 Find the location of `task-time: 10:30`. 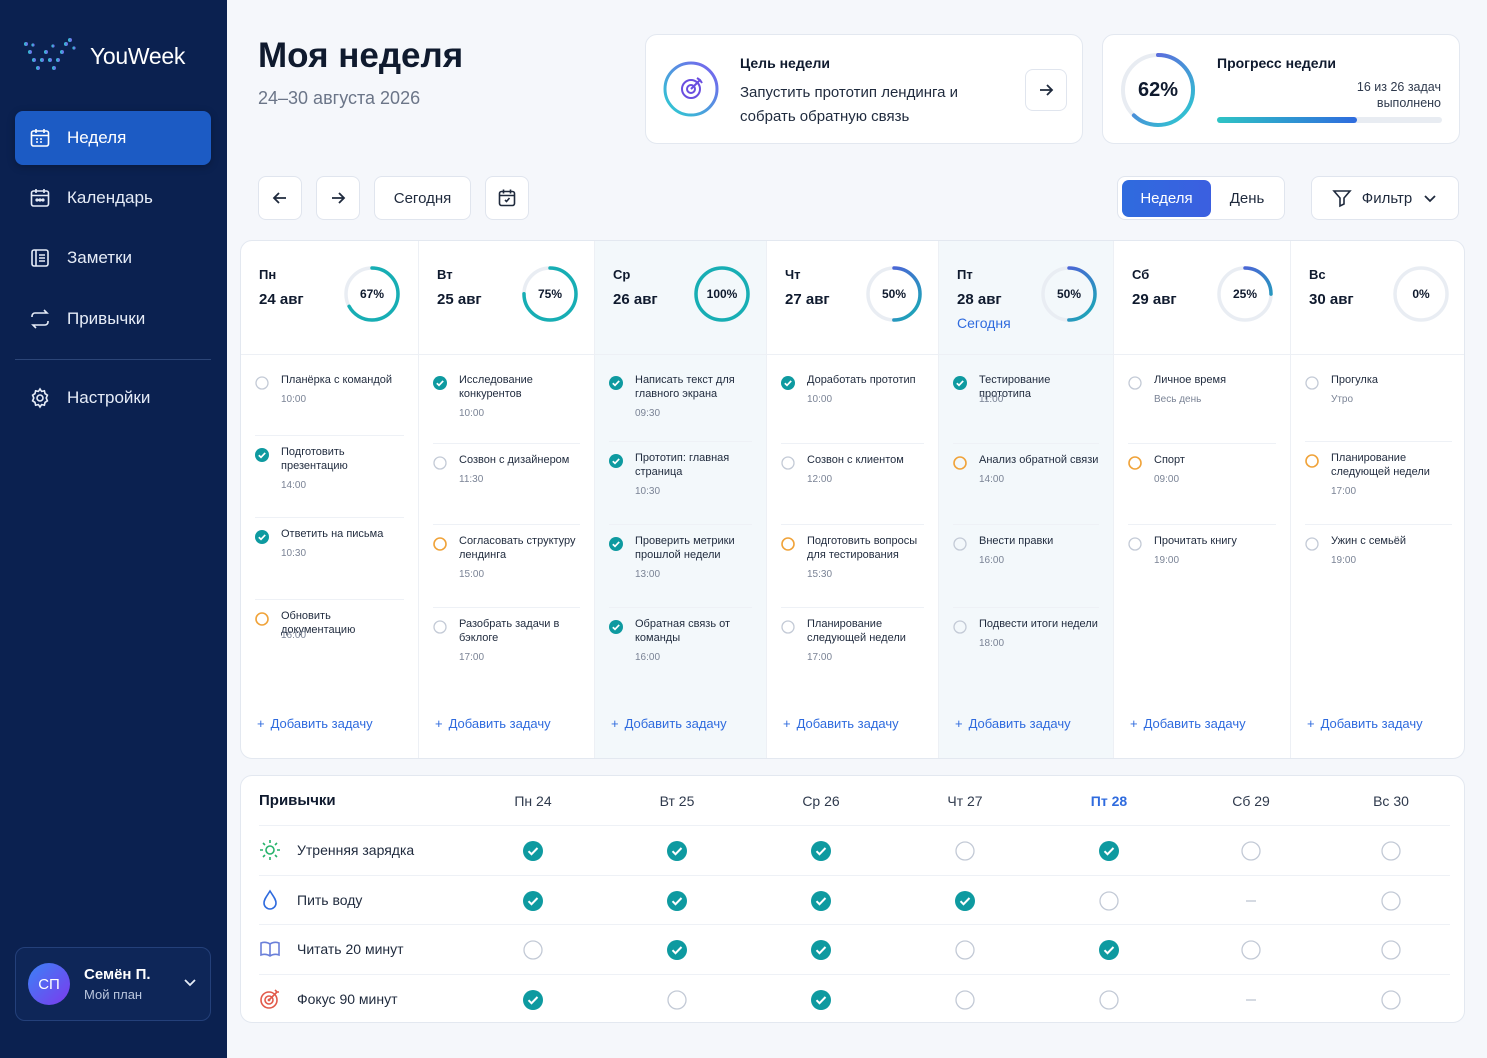

task-time: 10:30 is located at coordinates (294, 553).